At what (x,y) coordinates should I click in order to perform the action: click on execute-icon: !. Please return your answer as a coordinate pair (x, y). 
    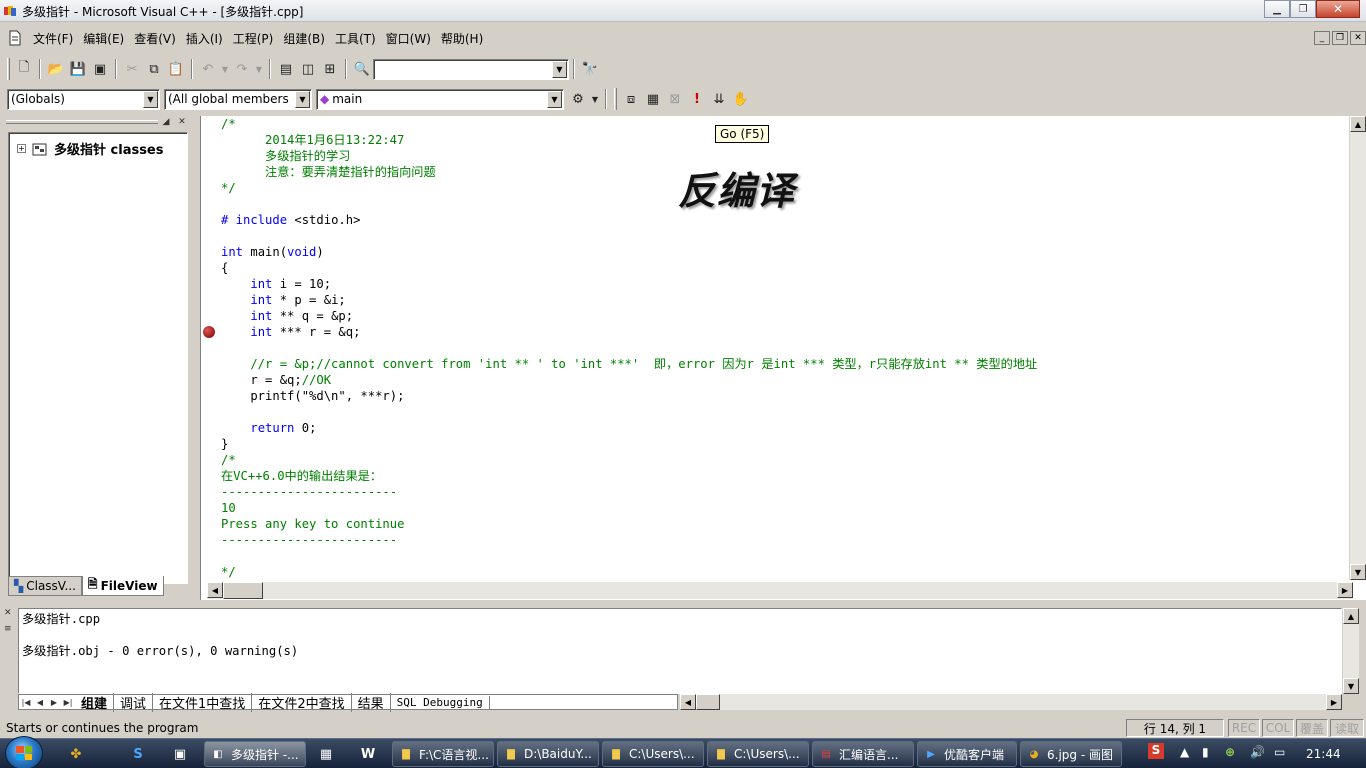
    Looking at the image, I should click on (697, 99).